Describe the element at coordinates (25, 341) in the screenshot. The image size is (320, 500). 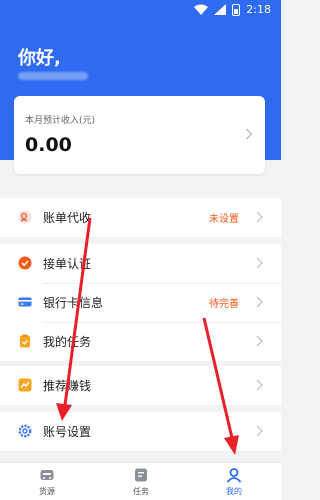
I see `task-clipboard-icon` at that location.